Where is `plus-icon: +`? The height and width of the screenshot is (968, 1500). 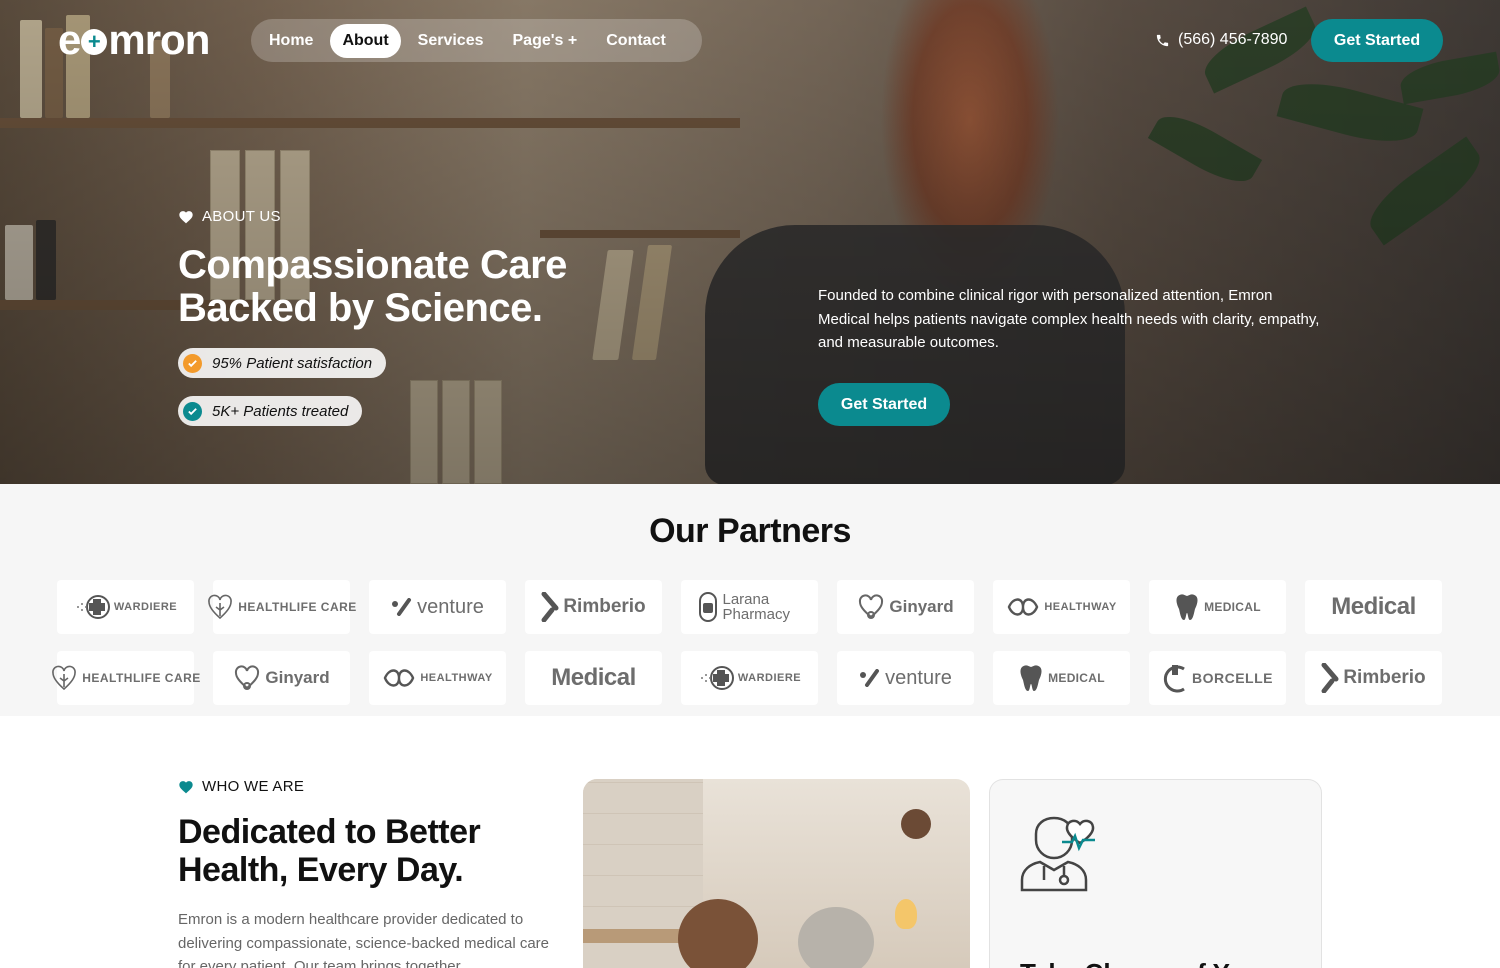
plus-icon: + is located at coordinates (94, 42).